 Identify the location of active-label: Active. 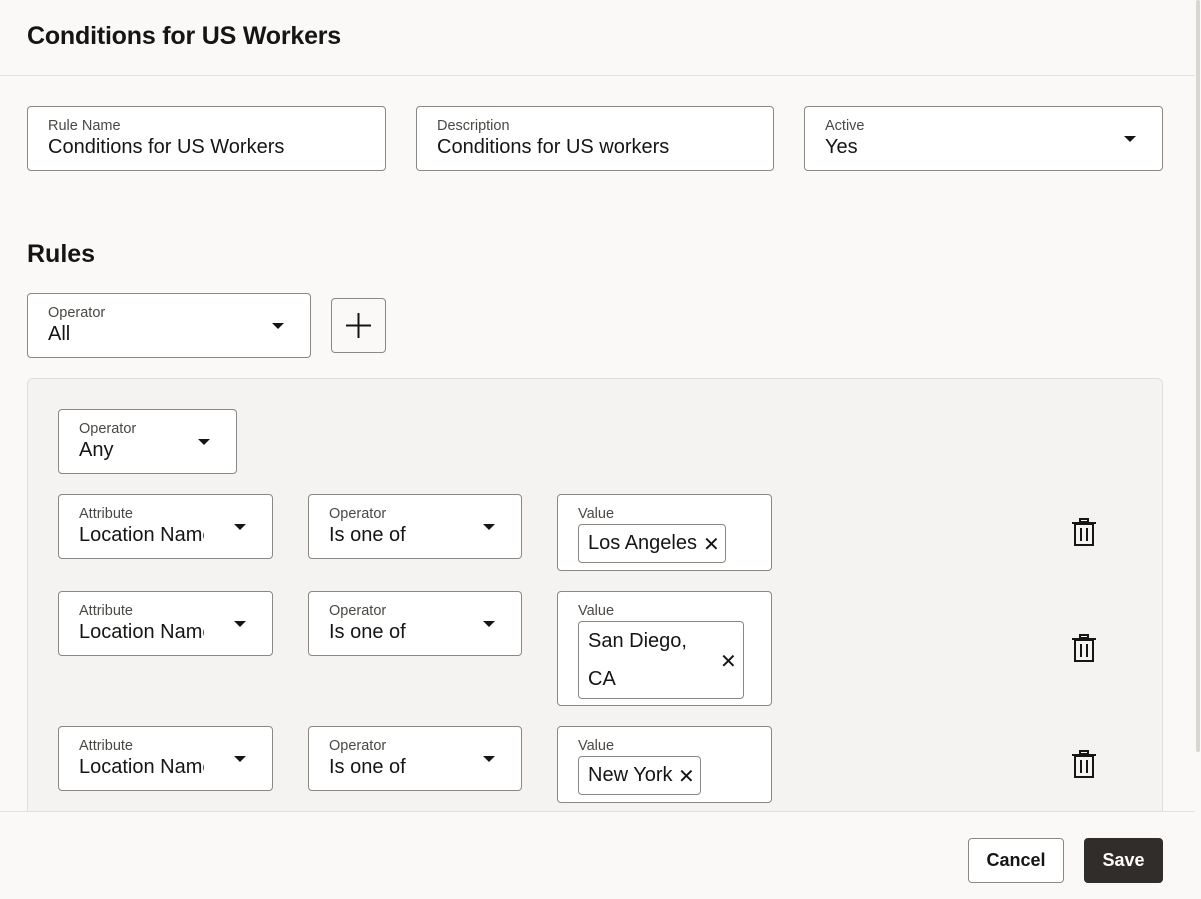
(845, 126).